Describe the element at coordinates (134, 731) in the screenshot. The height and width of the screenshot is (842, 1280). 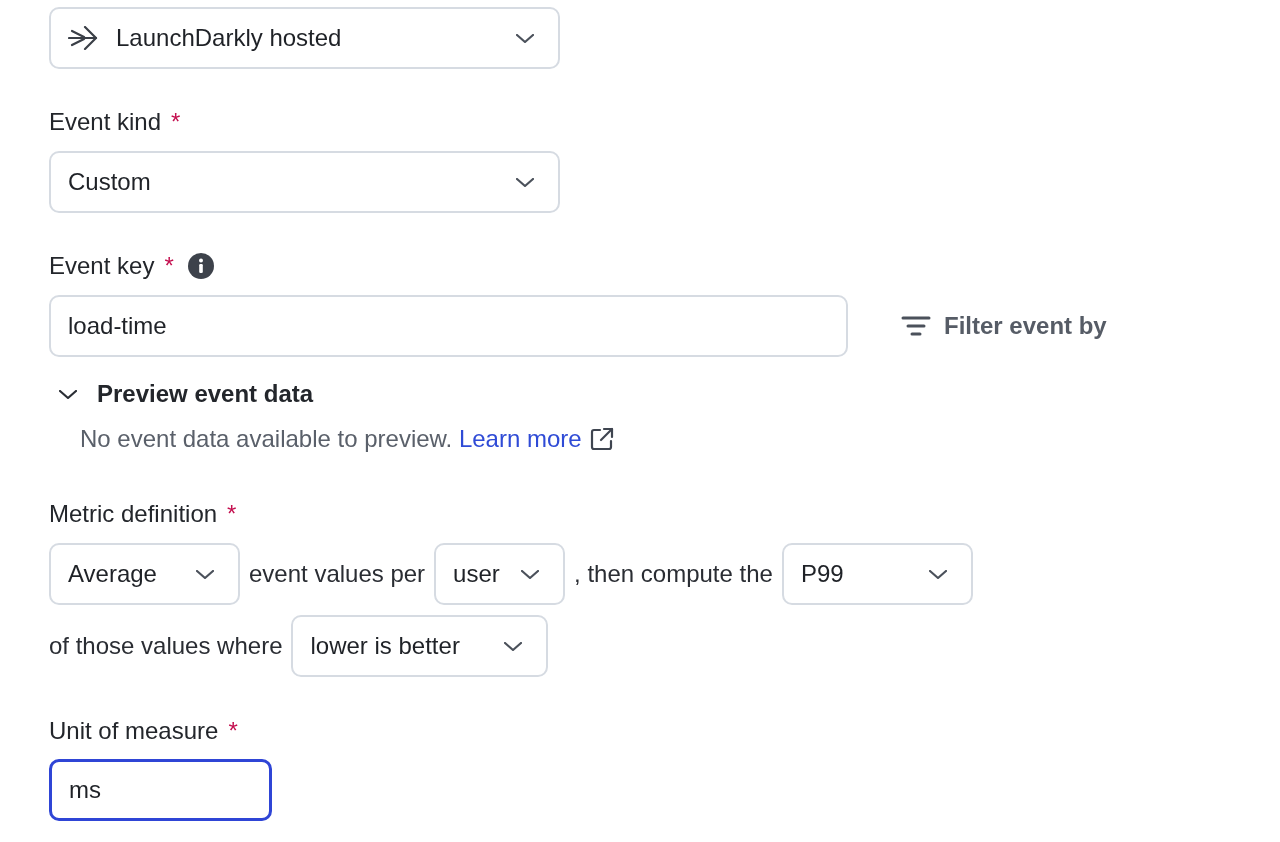
I see `field-label: Unit of measure` at that location.